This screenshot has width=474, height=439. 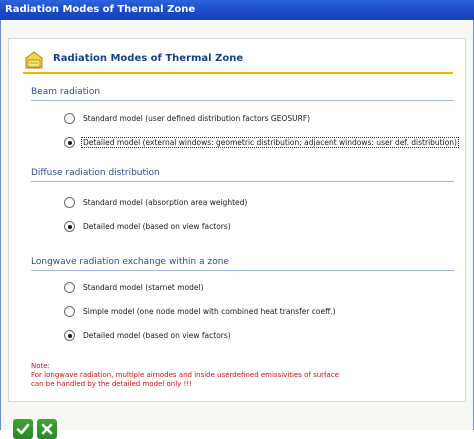 What do you see at coordinates (34, 60) in the screenshot?
I see `folder-icon` at bounding box center [34, 60].